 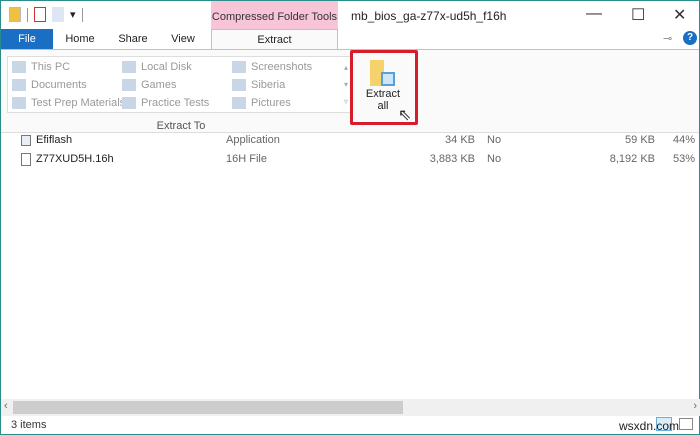 What do you see at coordinates (208, 407) in the screenshot?
I see `scrollbar-thumb` at bounding box center [208, 407].